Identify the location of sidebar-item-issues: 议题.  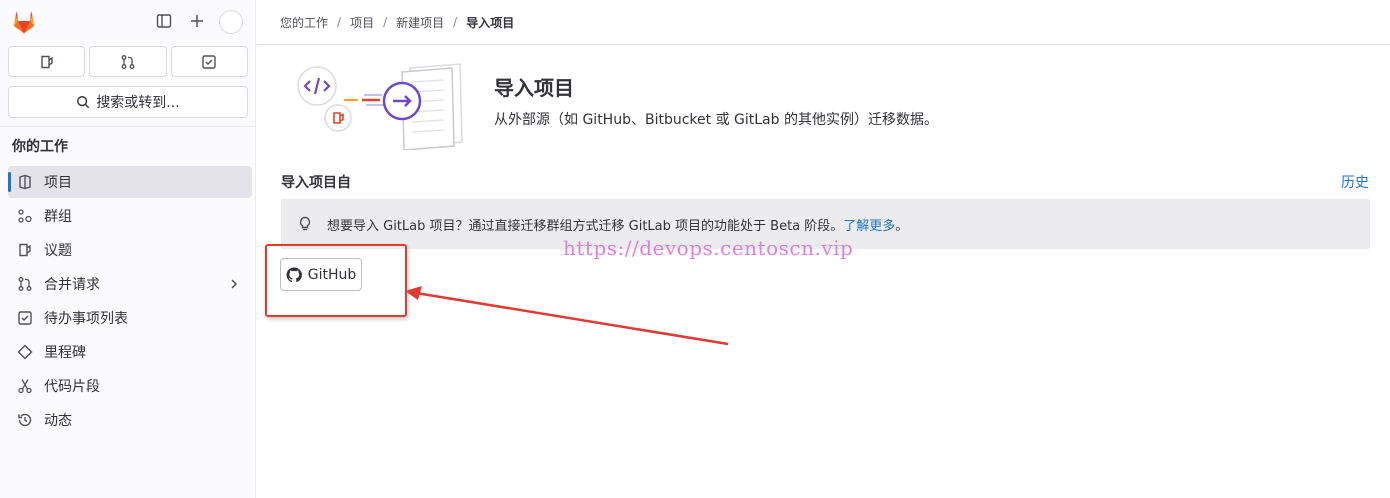
(130, 250).